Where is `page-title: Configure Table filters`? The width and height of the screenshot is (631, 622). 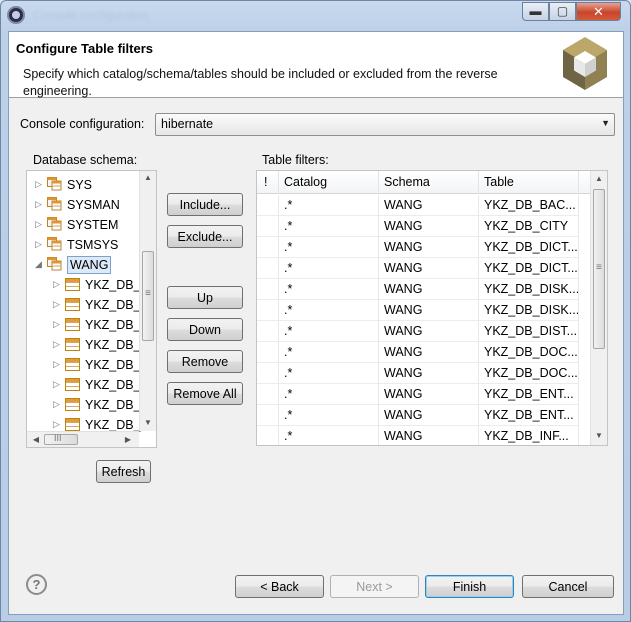
page-title: Configure Table filters is located at coordinates (84, 48).